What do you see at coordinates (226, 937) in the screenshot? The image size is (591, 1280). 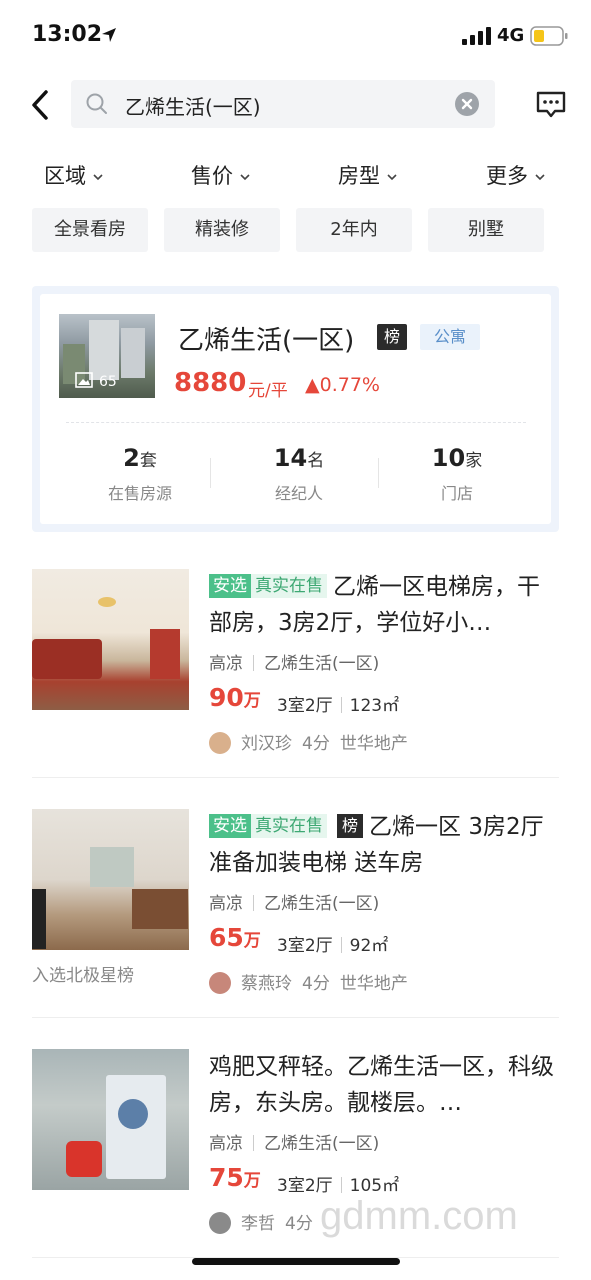 I see `price-value: 65` at bounding box center [226, 937].